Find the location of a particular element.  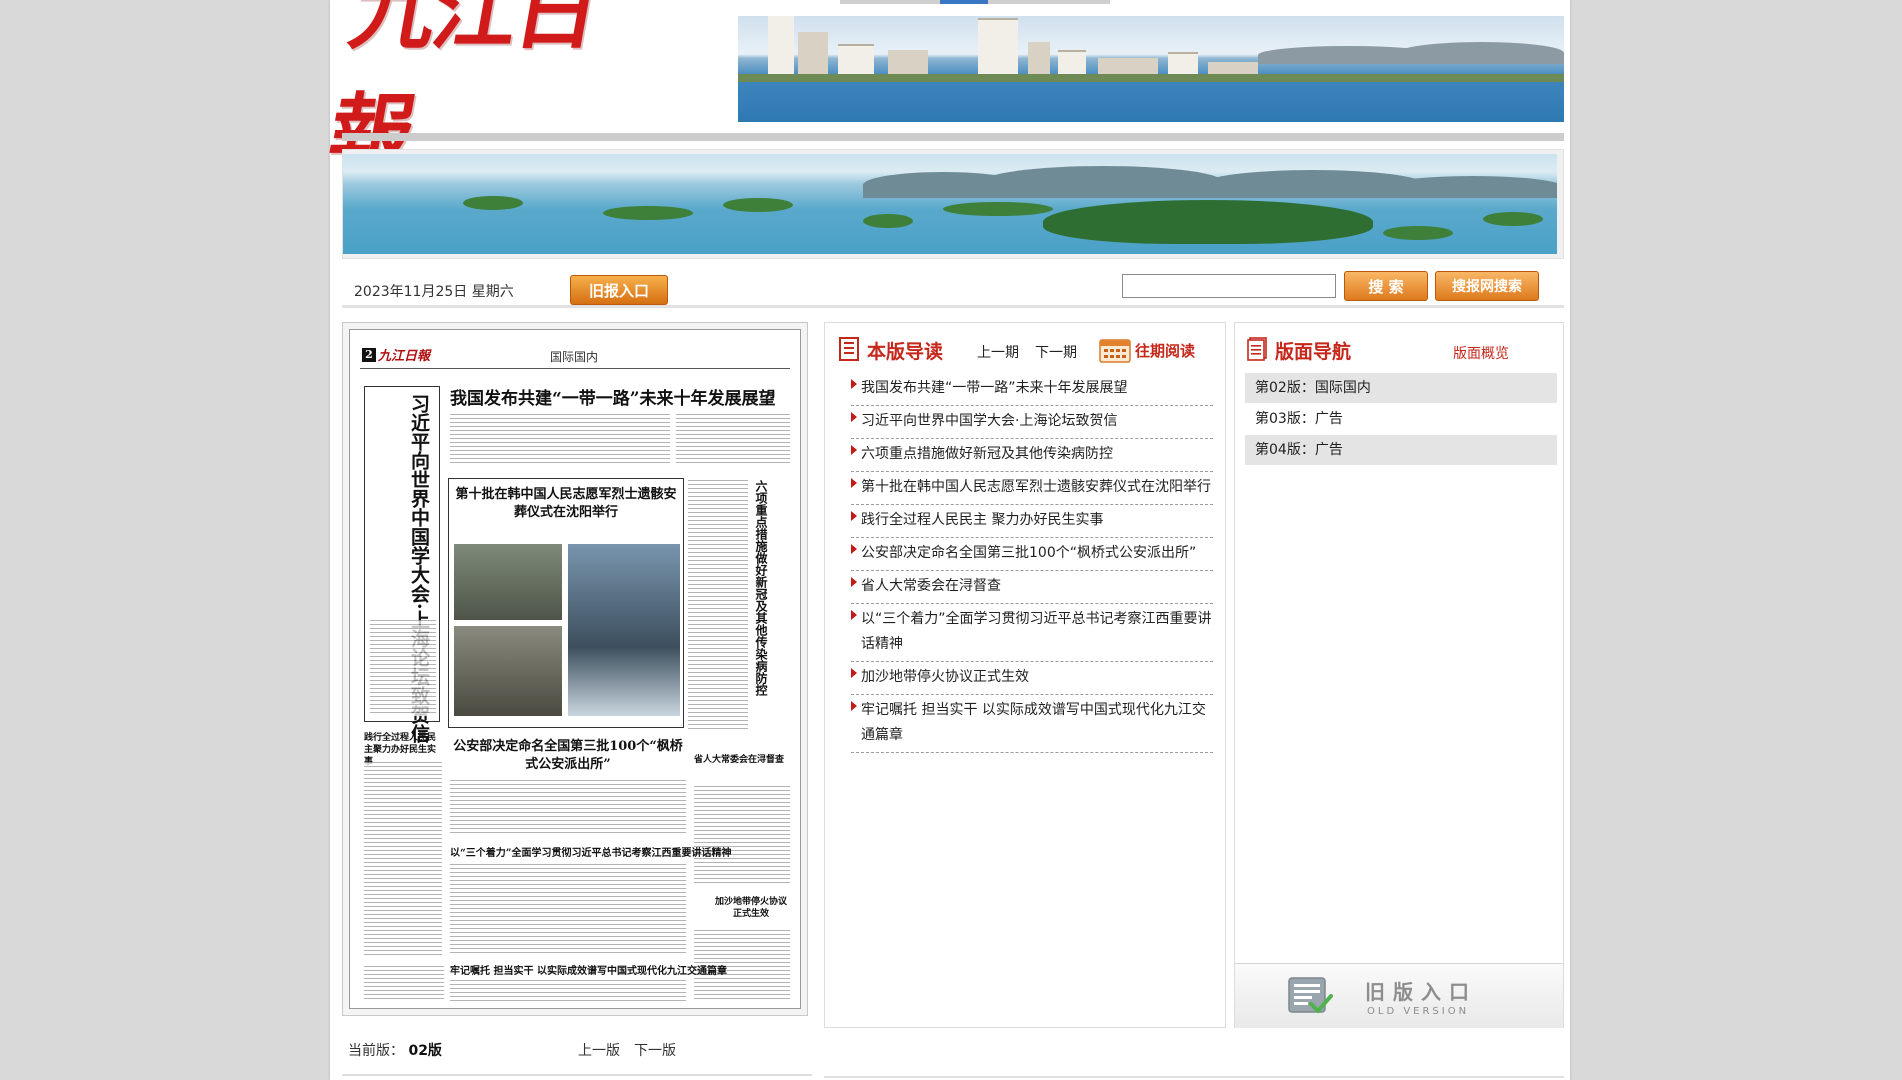

article-link: 公安部决定命名全国第三批100个“枫桥式公安派出所” is located at coordinates (1032, 554).